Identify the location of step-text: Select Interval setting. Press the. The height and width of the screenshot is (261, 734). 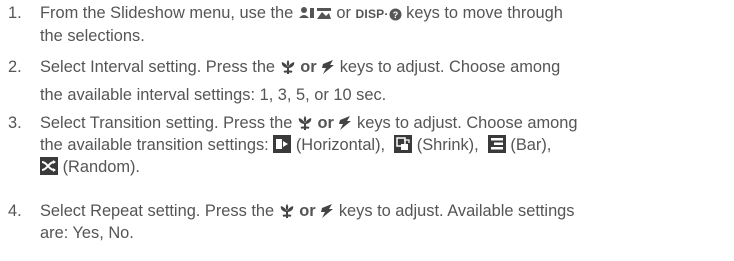
(158, 67).